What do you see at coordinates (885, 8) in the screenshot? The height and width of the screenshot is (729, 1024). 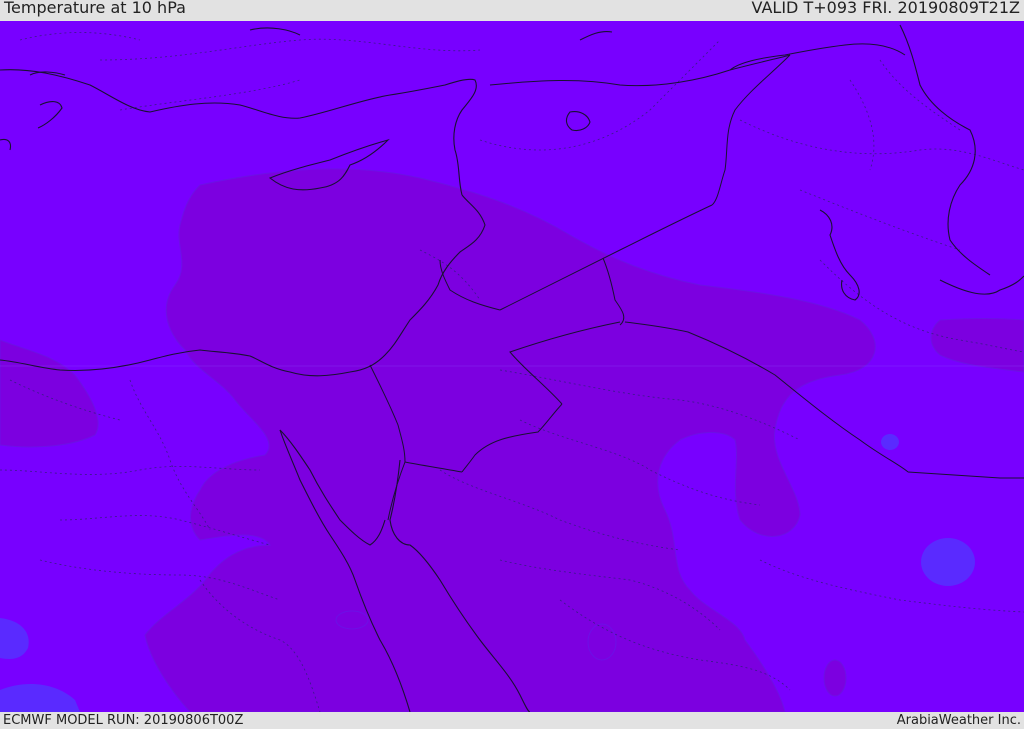 I see `valid-time: VALID T+093 FRI. 20190809T21Z` at bounding box center [885, 8].